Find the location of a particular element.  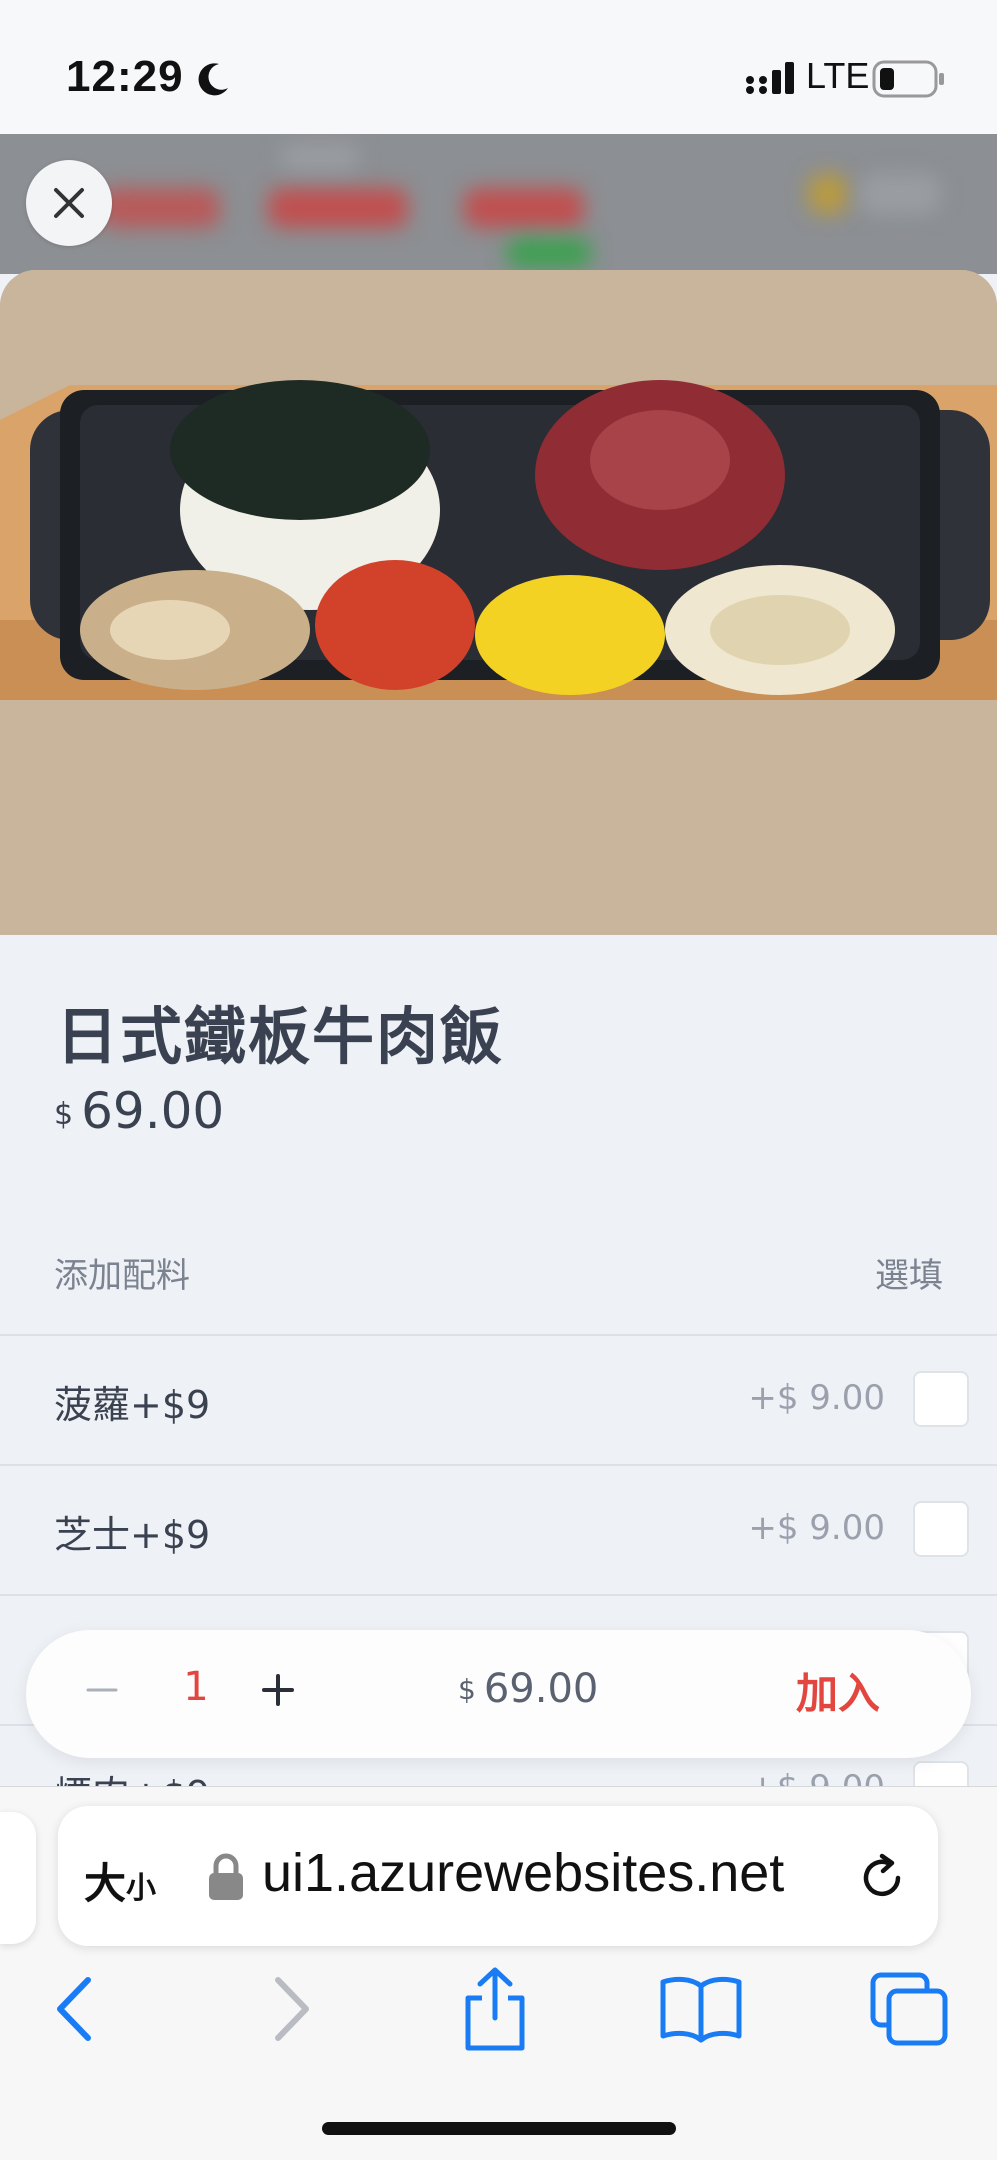

text-size-button: 大小 is located at coordinates (120, 1880).